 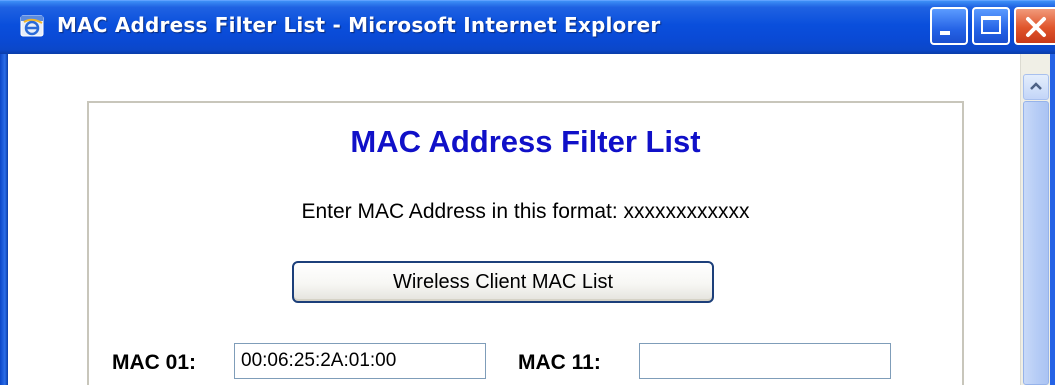 I want to click on scrollbar-thumb, so click(x=1036, y=243).